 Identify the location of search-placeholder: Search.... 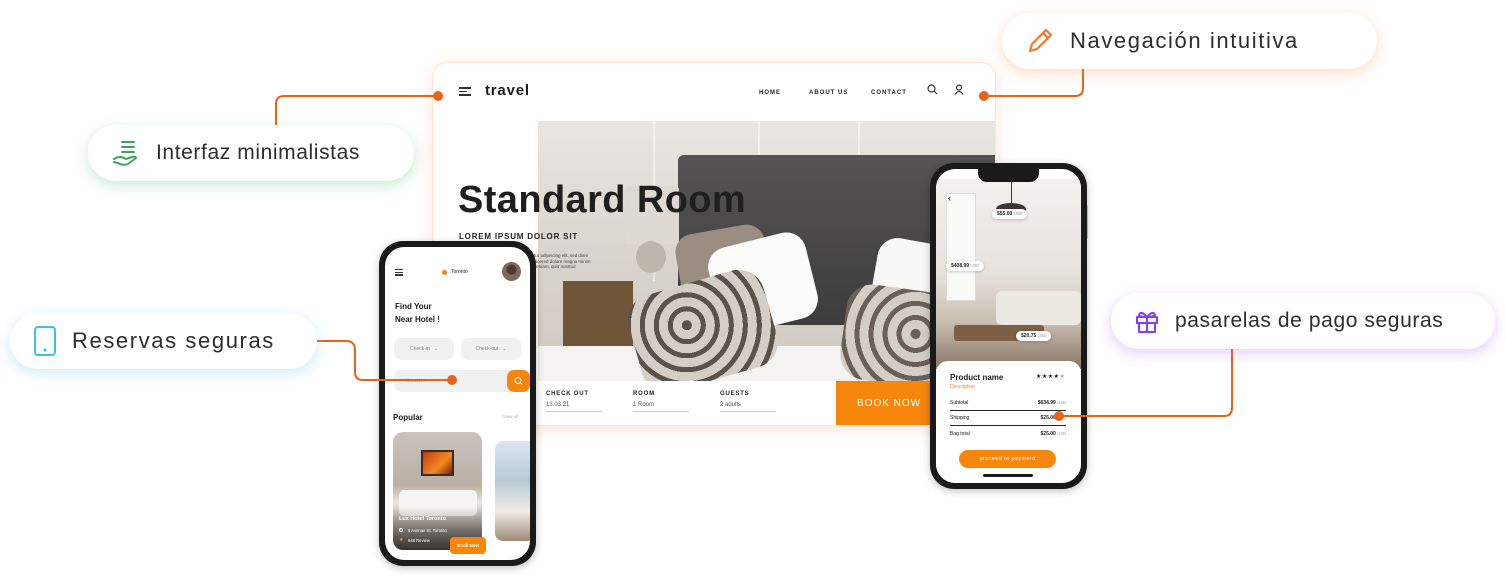
(416, 381).